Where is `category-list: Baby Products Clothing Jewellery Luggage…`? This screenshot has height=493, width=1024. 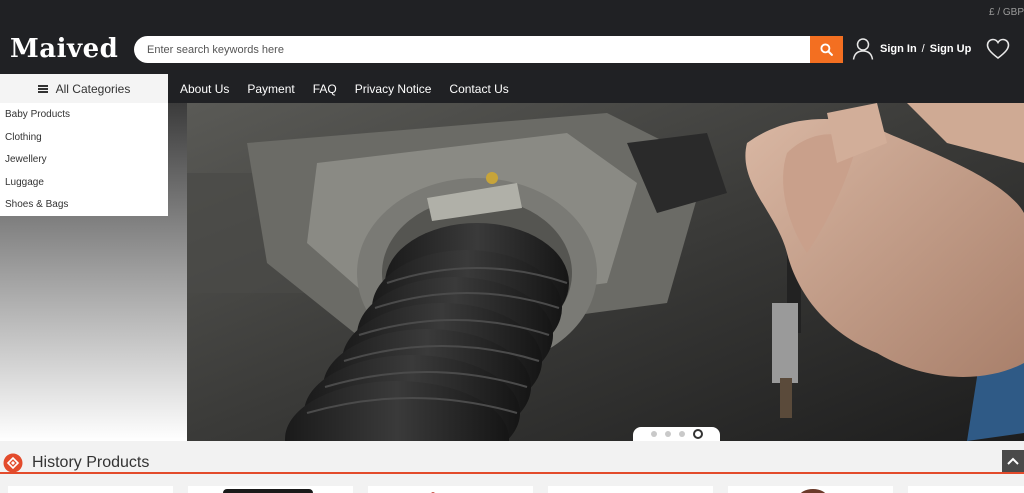 category-list: Baby Products Clothing Jewellery Luggage… is located at coordinates (84, 159).